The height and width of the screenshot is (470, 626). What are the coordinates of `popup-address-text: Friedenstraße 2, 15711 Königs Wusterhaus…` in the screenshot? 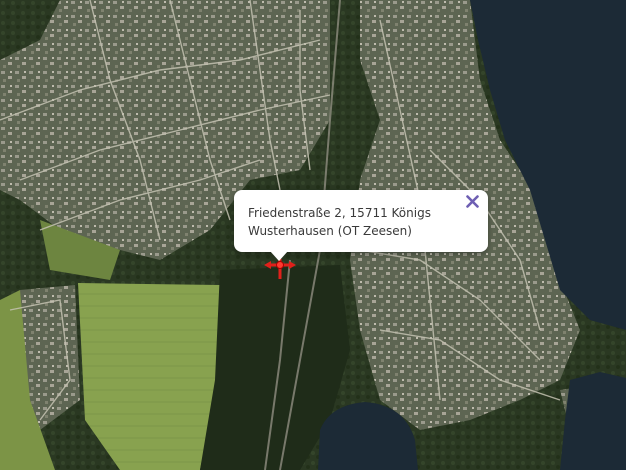 It's located at (339, 222).